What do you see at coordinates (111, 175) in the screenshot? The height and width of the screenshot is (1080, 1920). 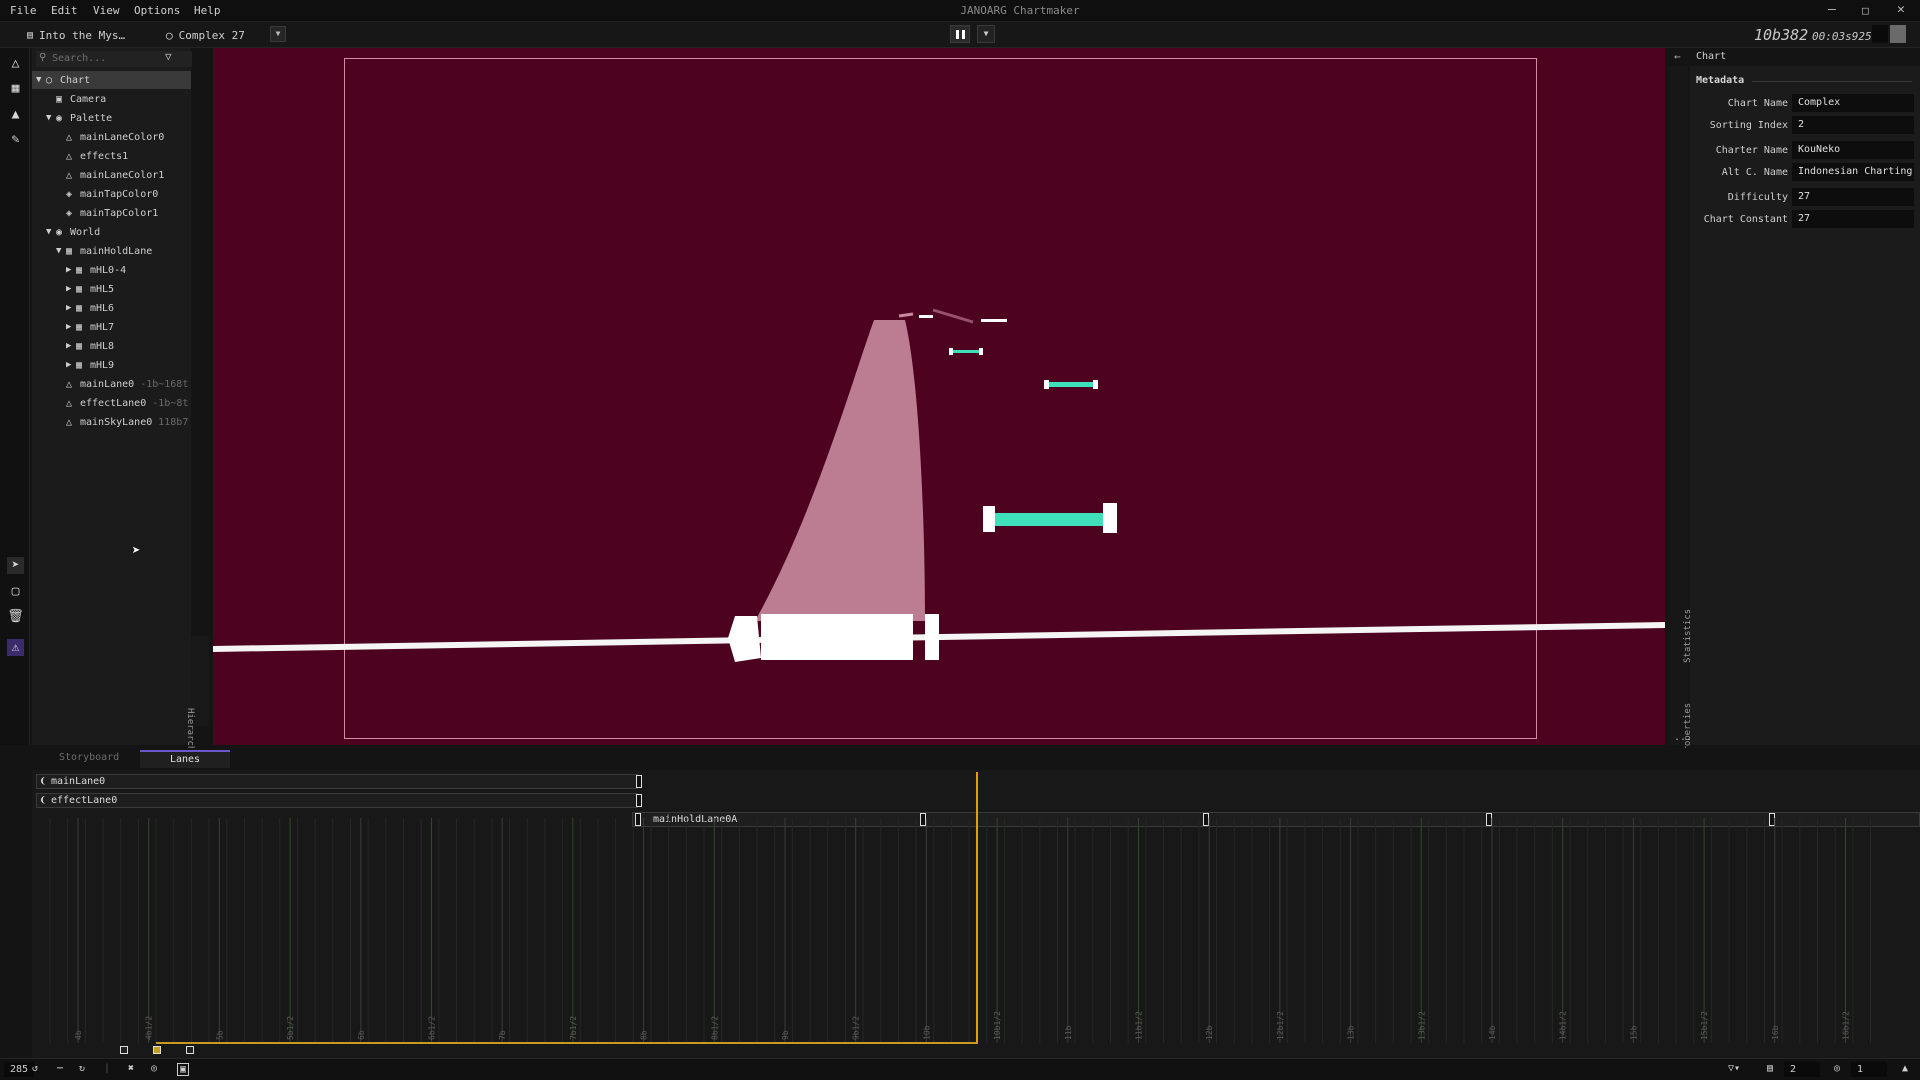 I see `tree-item-mainlanecolor1: △ mainLaneColor1` at bounding box center [111, 175].